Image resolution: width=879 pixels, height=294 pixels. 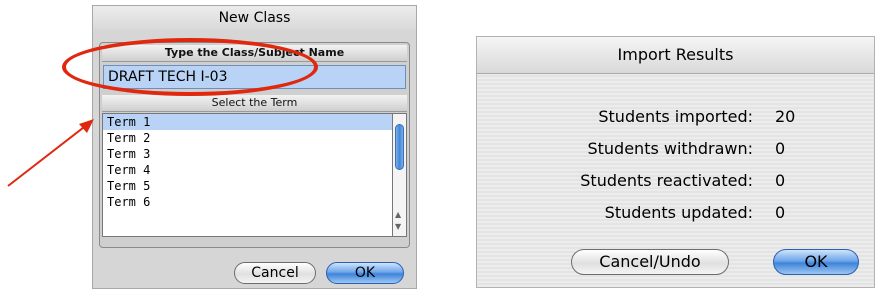 What do you see at coordinates (398, 214) in the screenshot?
I see `scroll-up-arrow-icon: ▲` at bounding box center [398, 214].